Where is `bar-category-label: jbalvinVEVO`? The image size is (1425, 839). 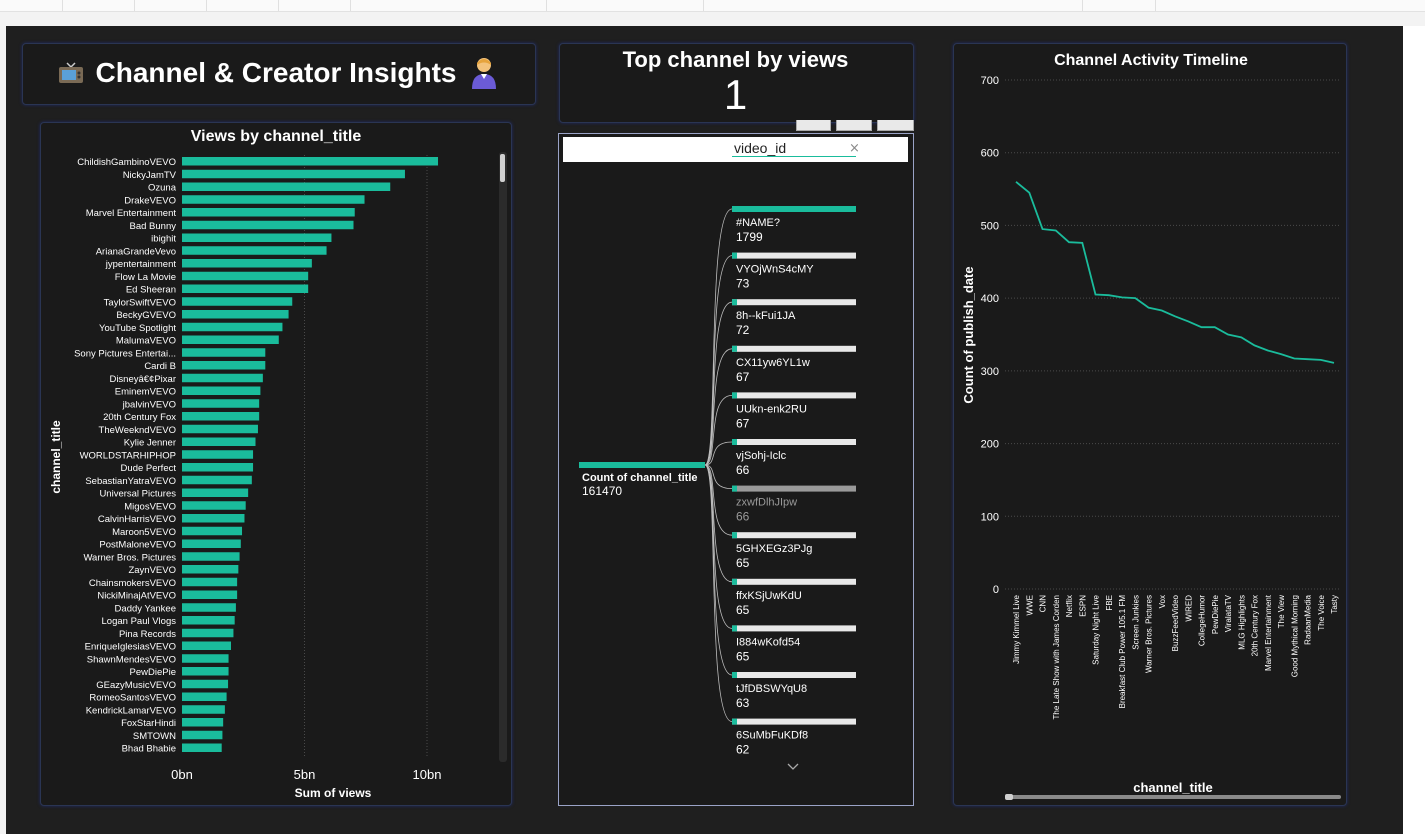 bar-category-label: jbalvinVEVO is located at coordinates (149, 404).